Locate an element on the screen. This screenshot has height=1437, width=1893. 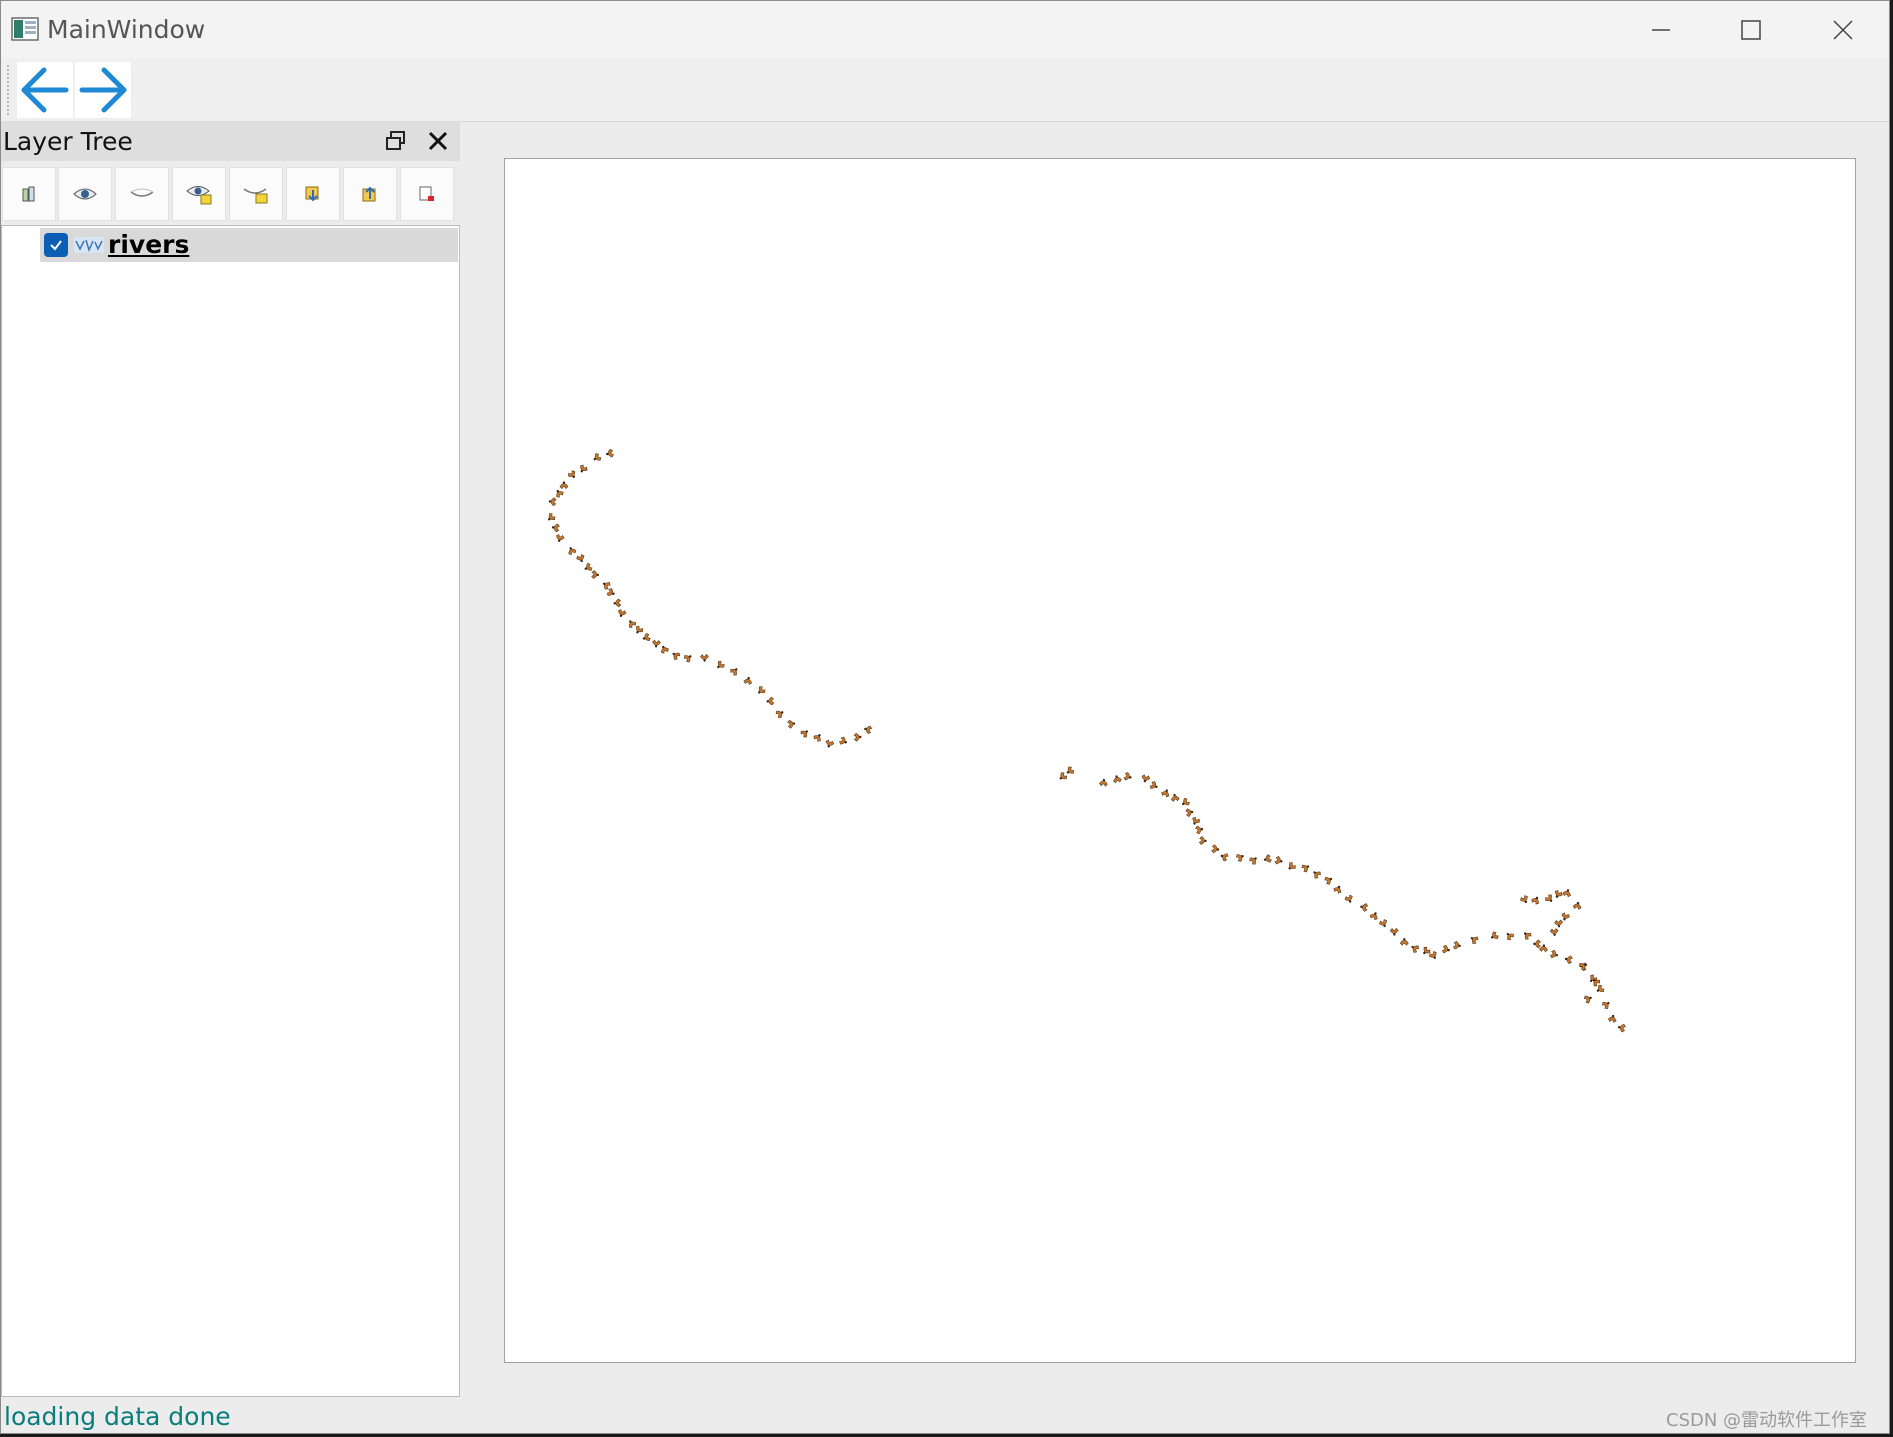
forward-button is located at coordinates (103, 90).